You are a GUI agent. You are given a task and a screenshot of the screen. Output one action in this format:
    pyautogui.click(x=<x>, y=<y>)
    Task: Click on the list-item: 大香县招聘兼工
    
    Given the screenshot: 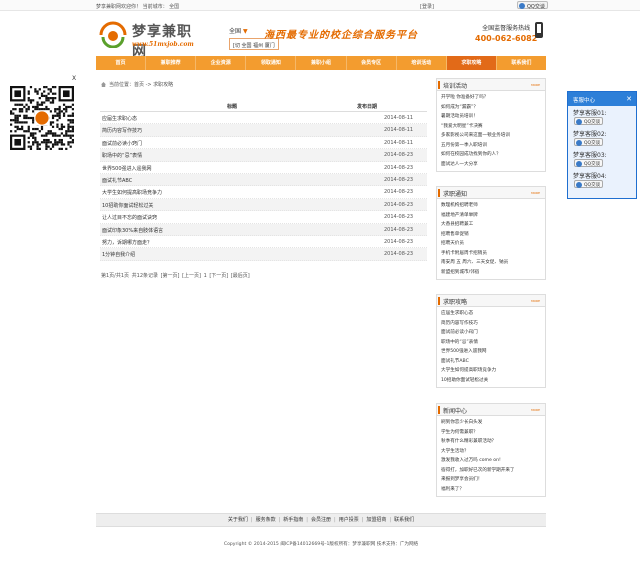 What is the action you would take?
    pyautogui.click(x=491, y=225)
    